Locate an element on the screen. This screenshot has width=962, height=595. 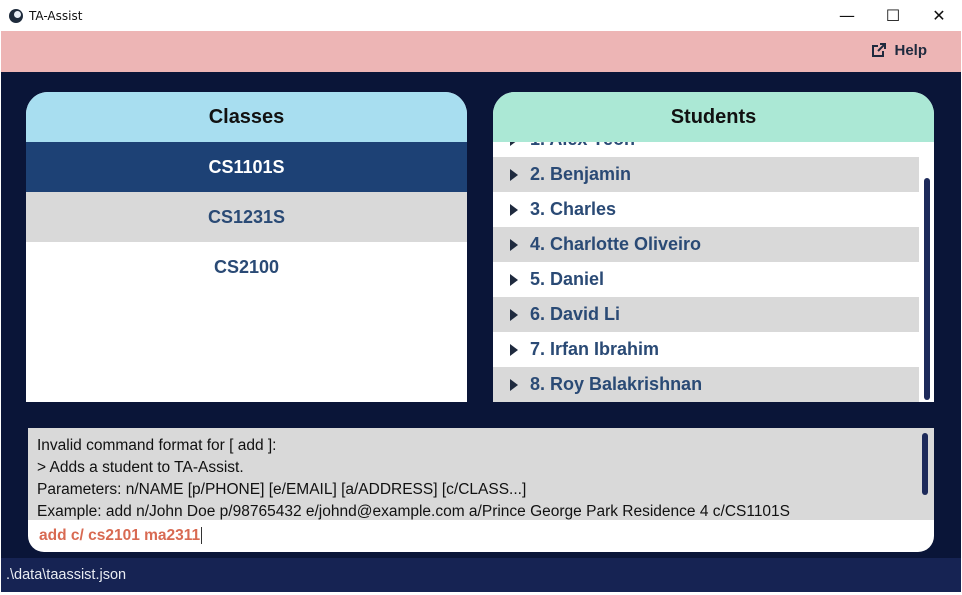
status-bar: .\data\taassist.json is located at coordinates (481, 575).